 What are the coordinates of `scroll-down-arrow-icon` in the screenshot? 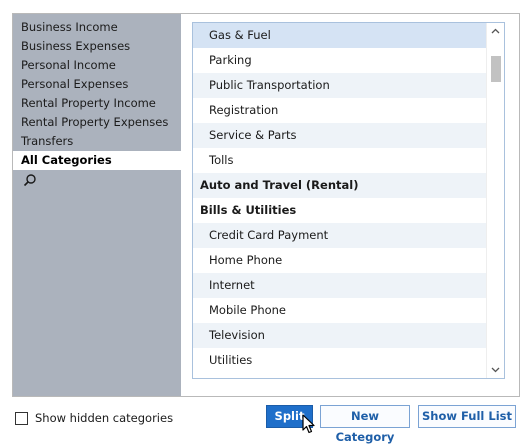 It's located at (495, 369).